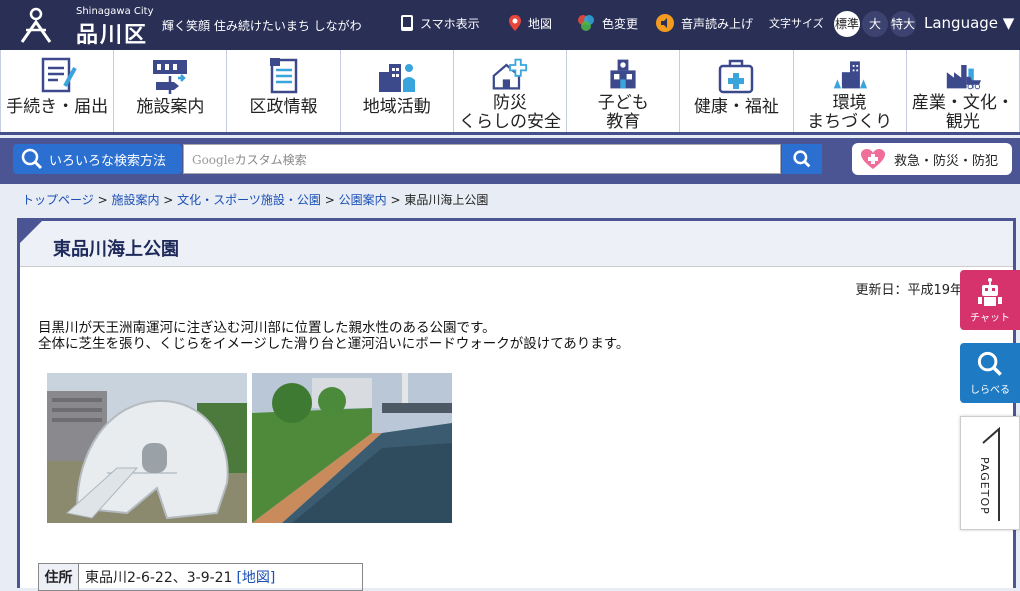  I want to click on google-logo: Google, so click(213, 160).